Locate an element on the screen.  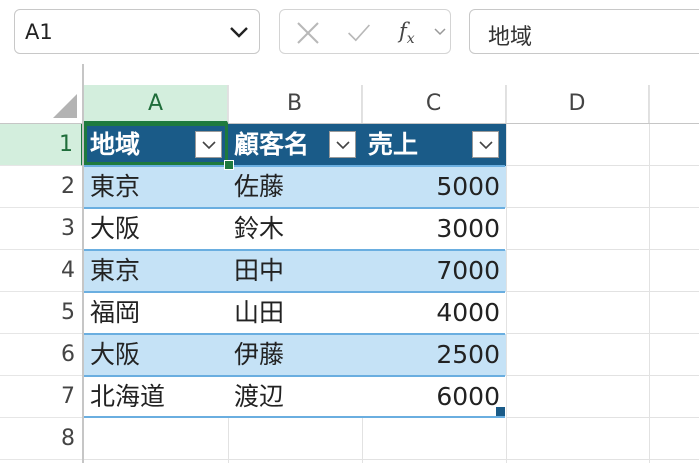
table-cell: 佐藤 is located at coordinates (295, 187).